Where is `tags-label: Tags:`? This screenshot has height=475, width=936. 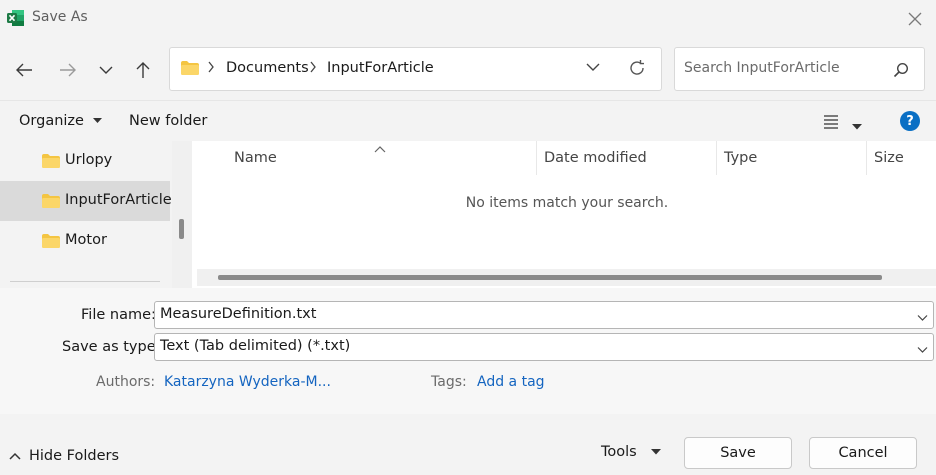
tags-label: Tags: is located at coordinates (449, 382).